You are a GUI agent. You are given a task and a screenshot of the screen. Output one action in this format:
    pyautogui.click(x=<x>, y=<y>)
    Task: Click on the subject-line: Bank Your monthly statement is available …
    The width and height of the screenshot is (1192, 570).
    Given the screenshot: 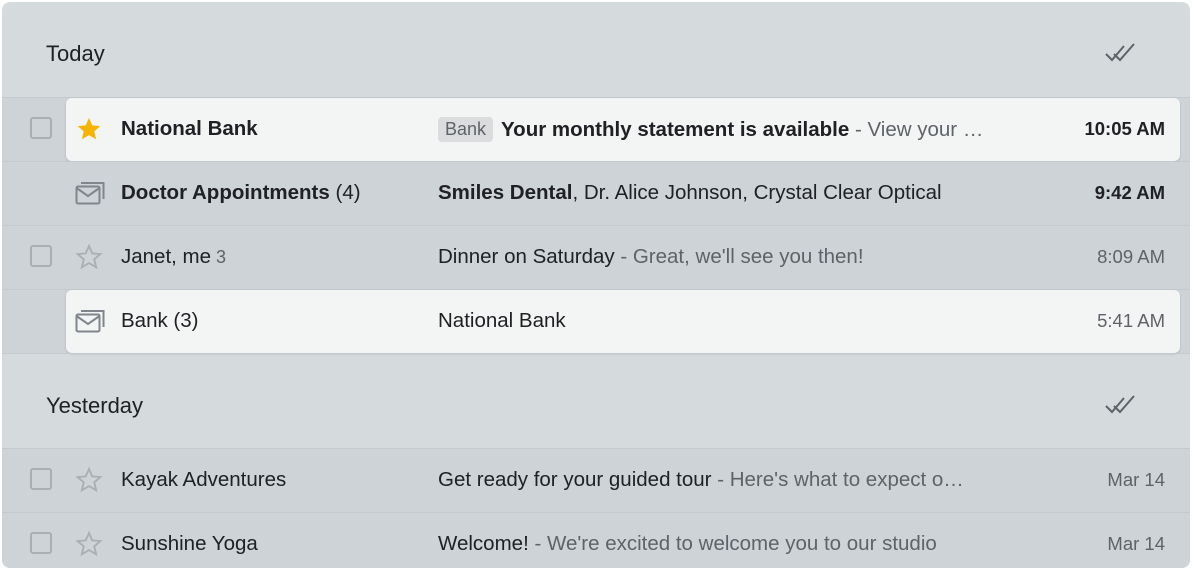 What is the action you would take?
    pyautogui.click(x=728, y=129)
    